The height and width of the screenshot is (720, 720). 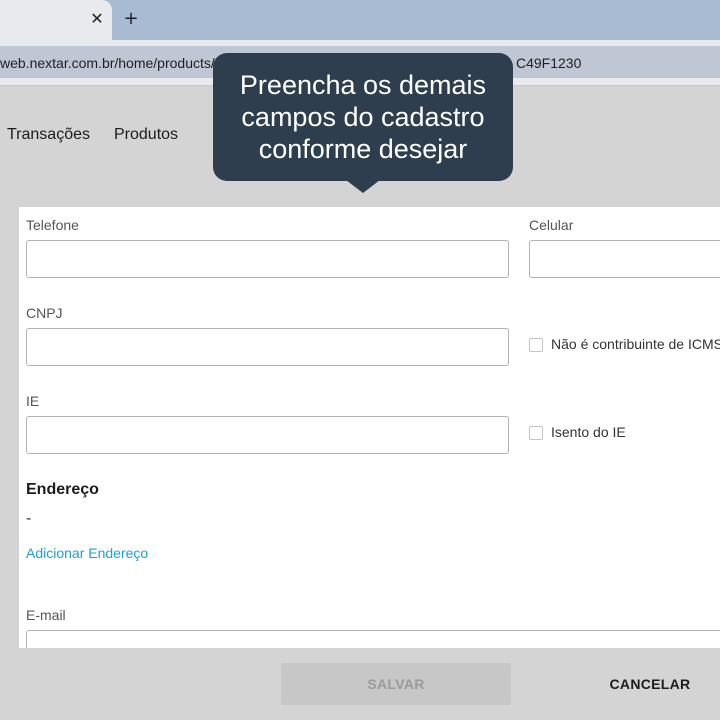 What do you see at coordinates (624, 259) in the screenshot?
I see `celular-input` at bounding box center [624, 259].